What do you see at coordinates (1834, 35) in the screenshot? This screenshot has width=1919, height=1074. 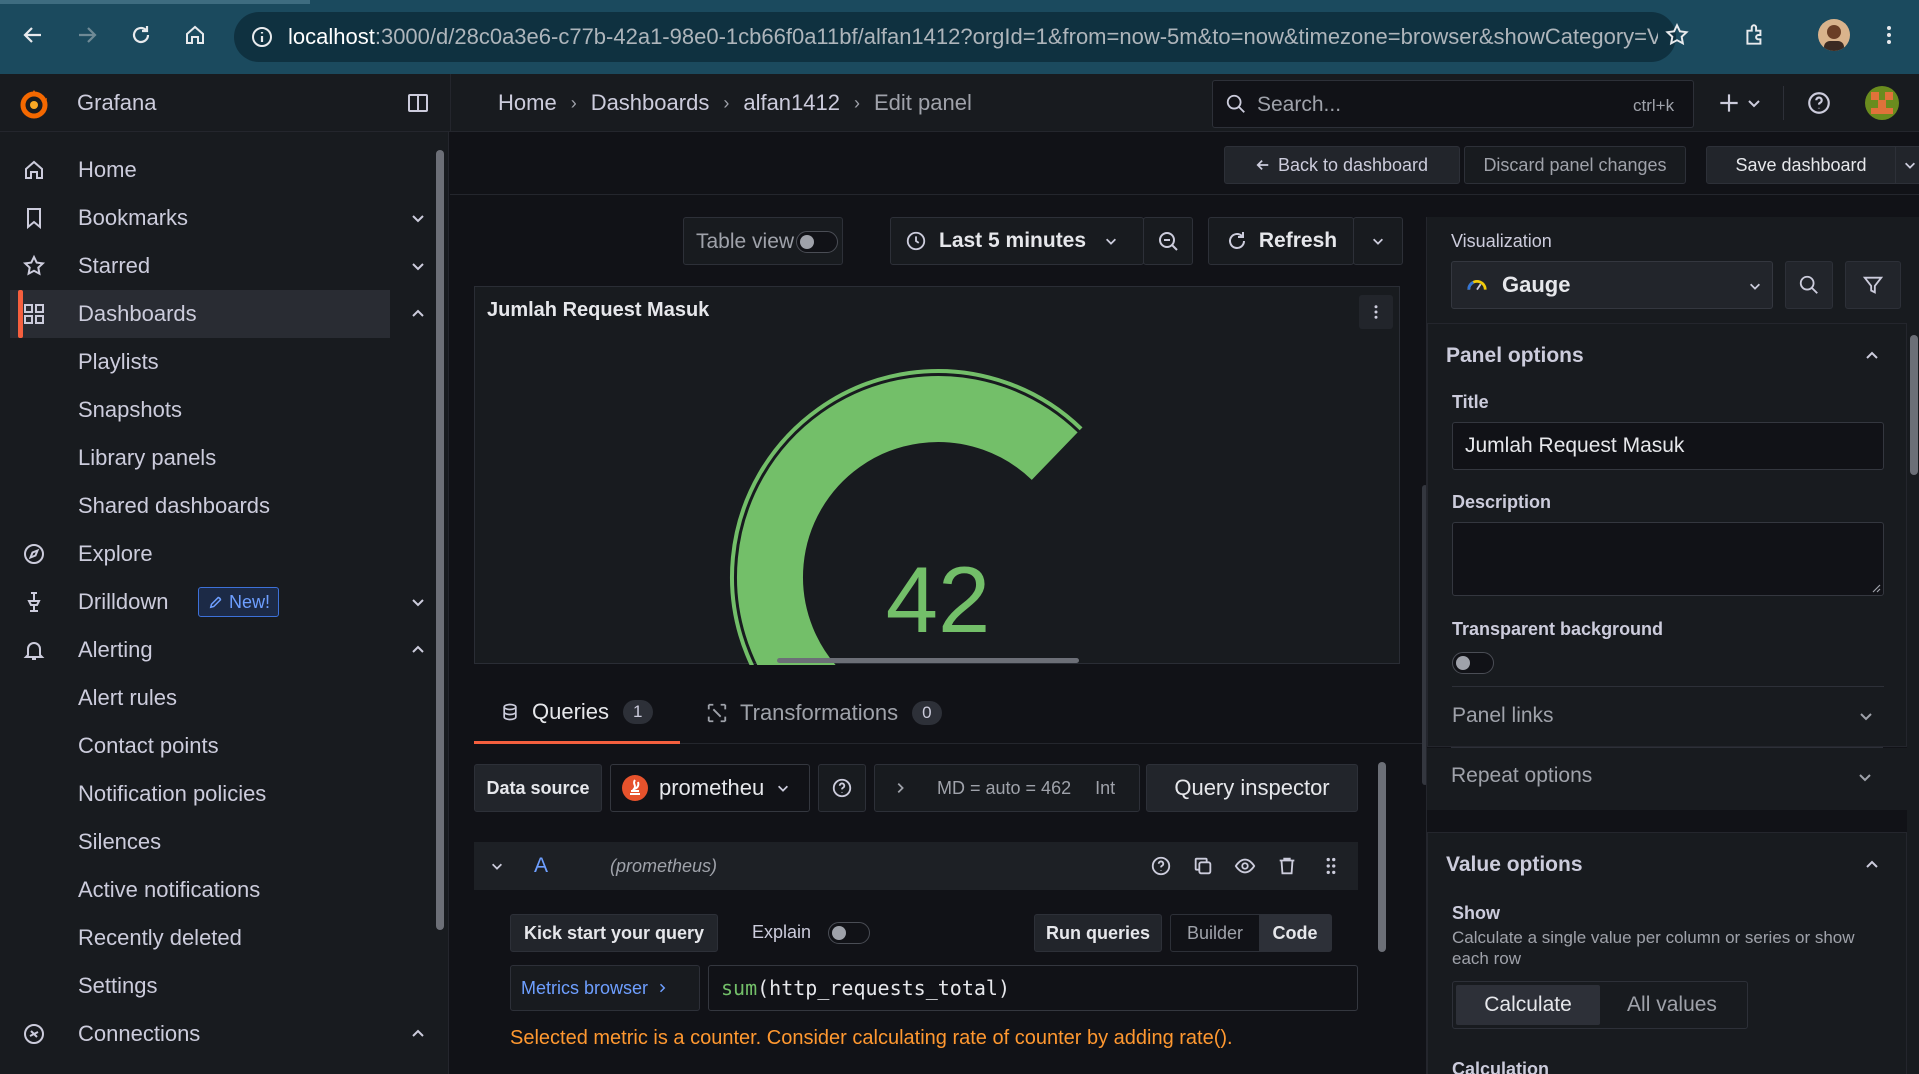 I see `profile-avatar` at bounding box center [1834, 35].